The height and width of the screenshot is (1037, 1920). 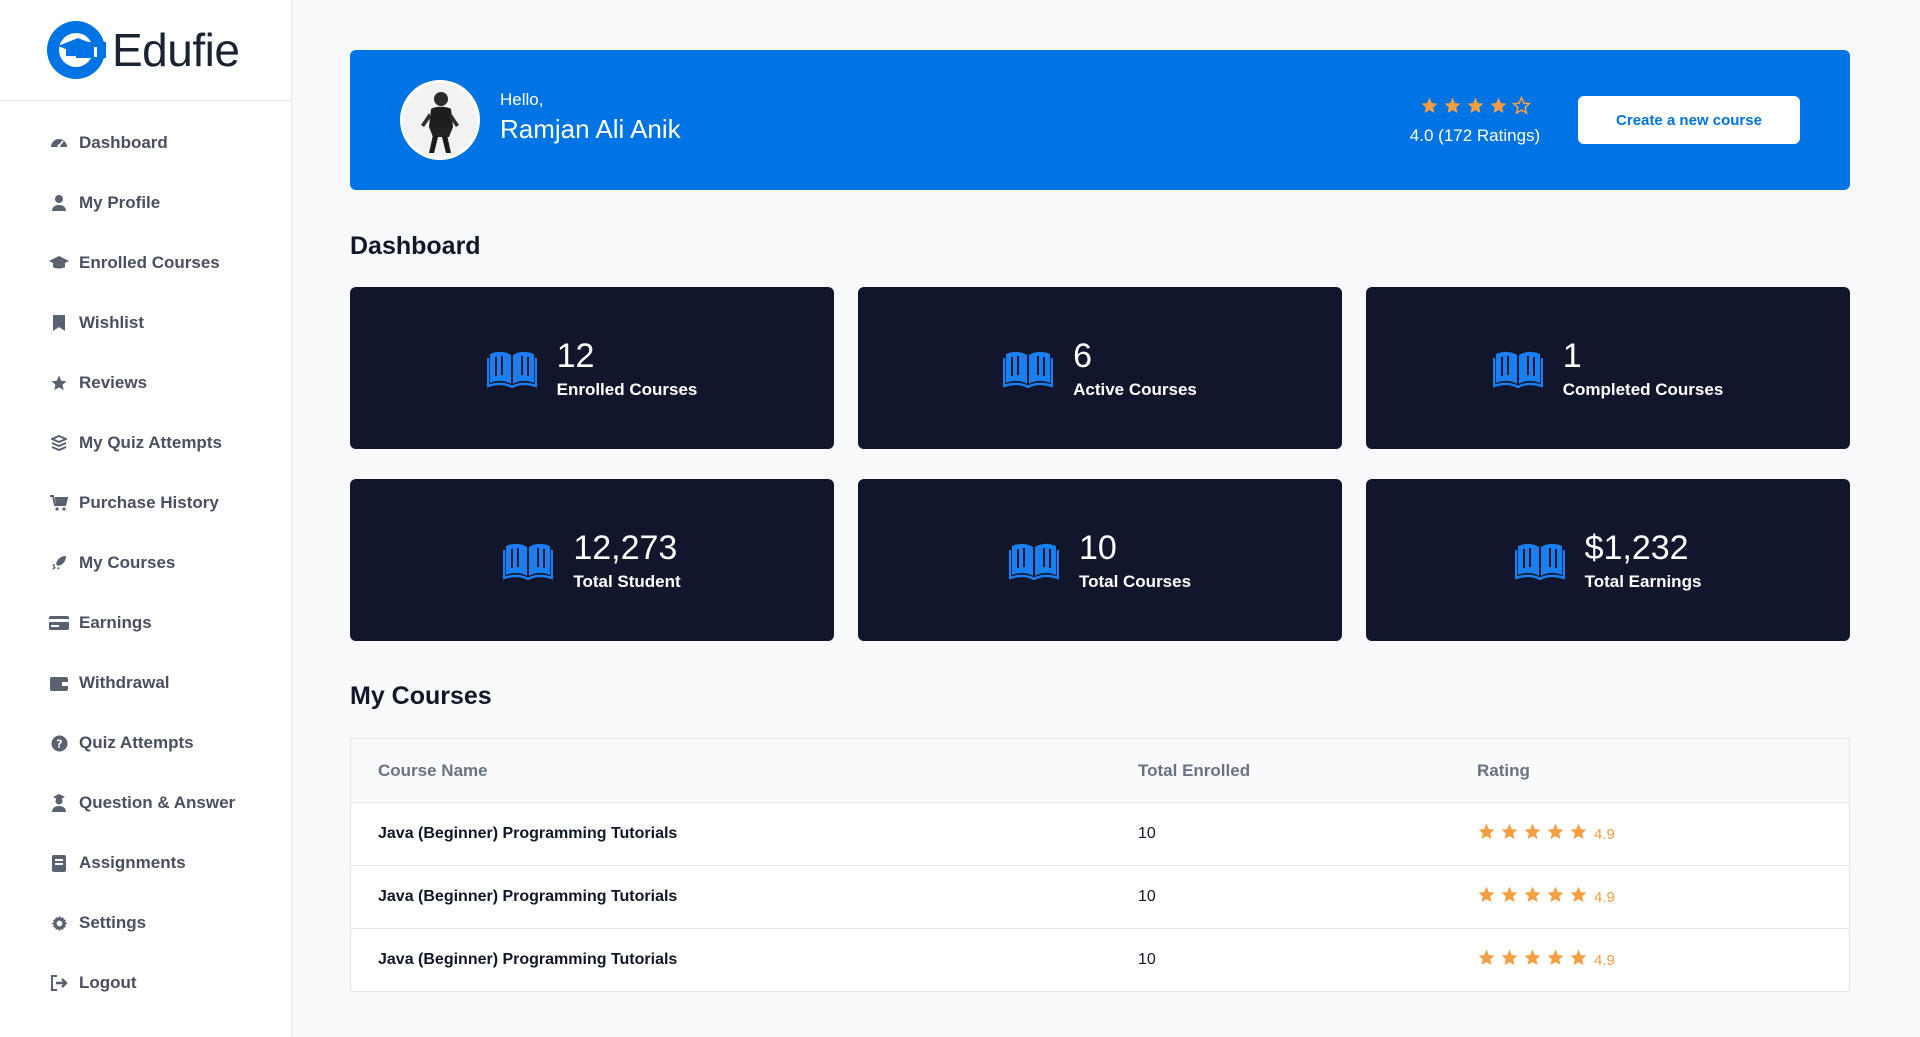 I want to click on sidebar-item-wishlist: Wishlist, so click(x=145, y=323).